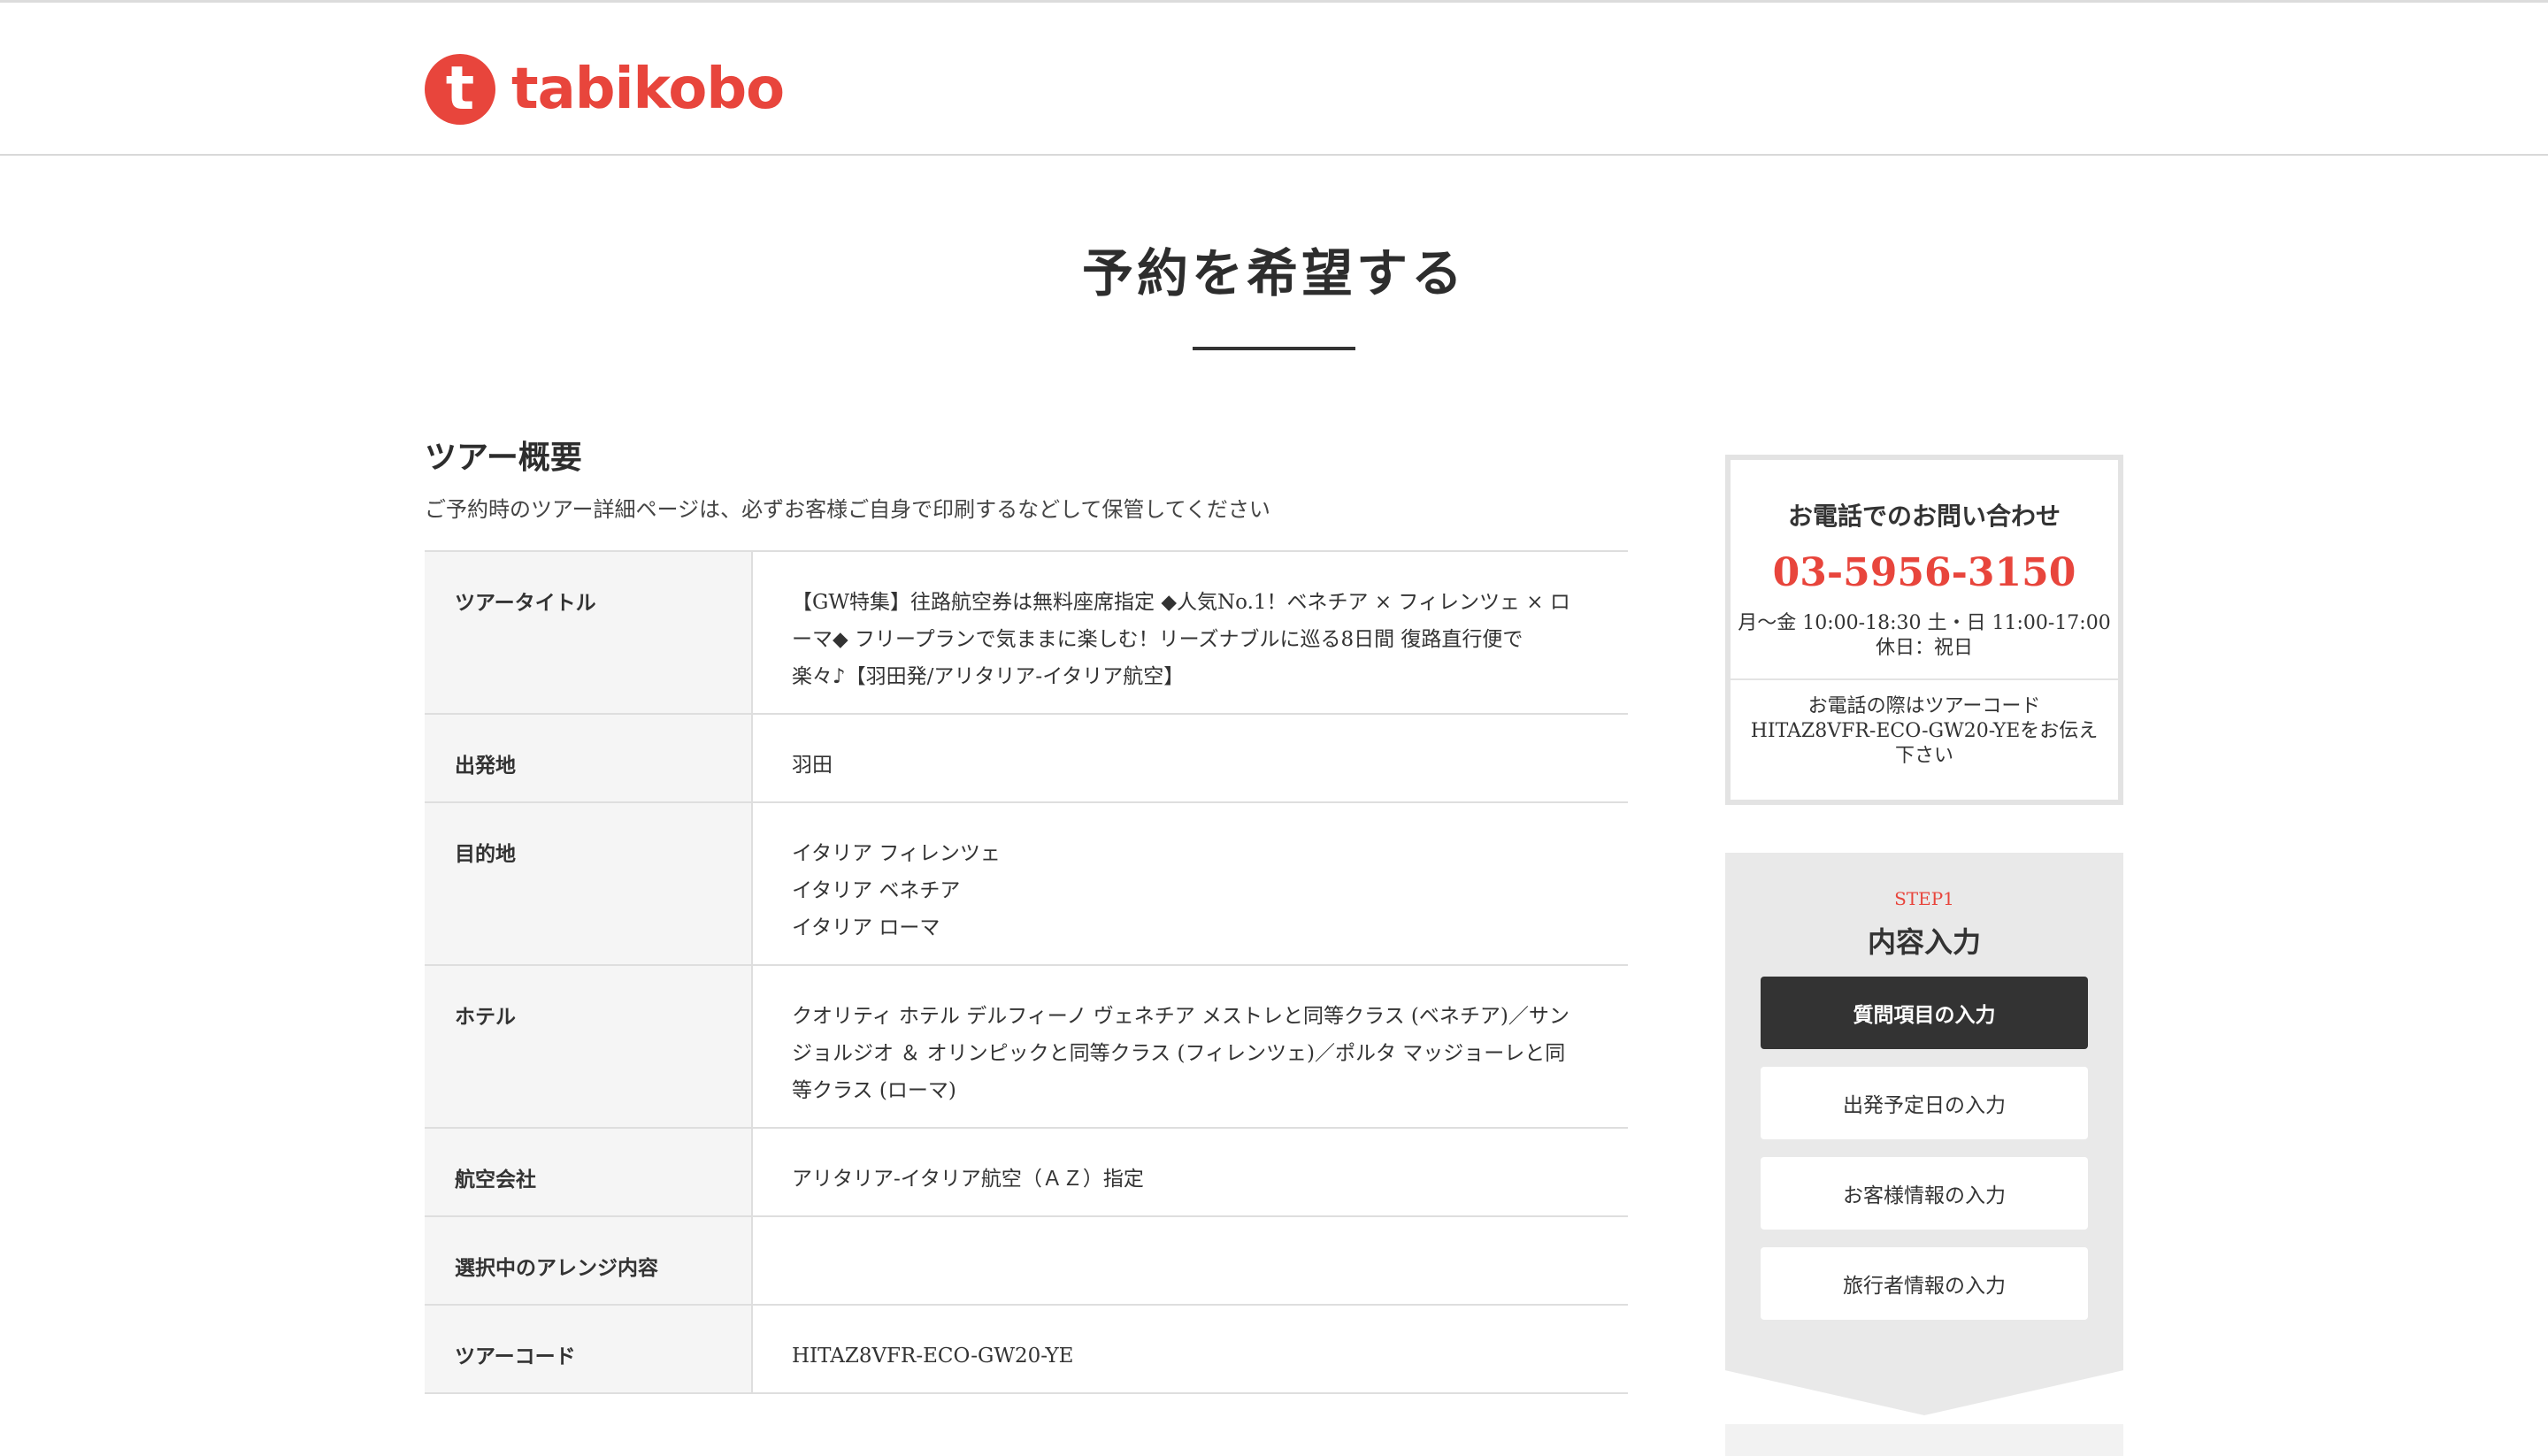  Describe the element at coordinates (589, 758) in the screenshot. I see `row-label: 出発地` at that location.